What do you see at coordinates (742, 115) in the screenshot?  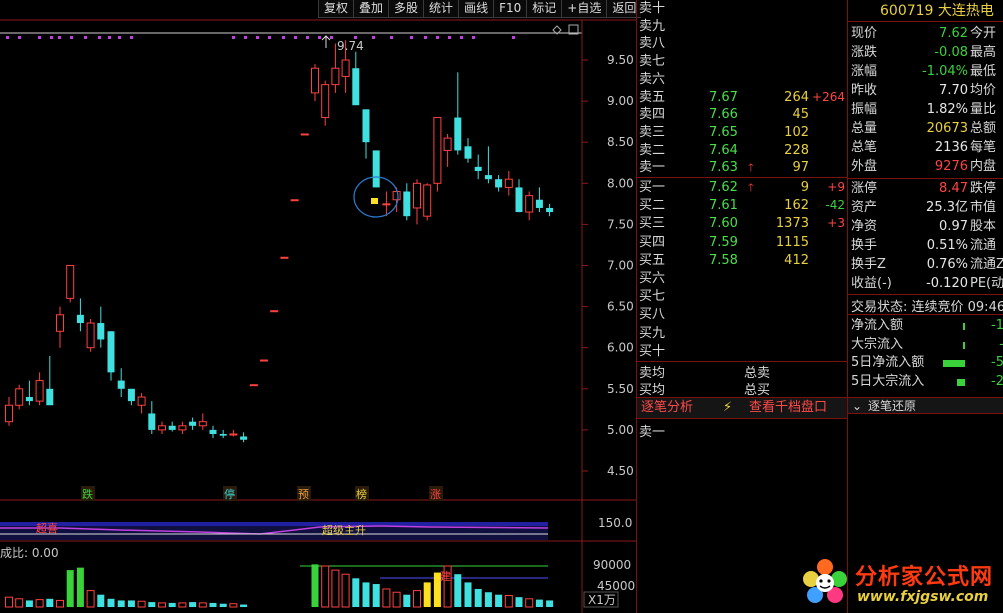 I see `ask-row: 卖四 7.66 45` at bounding box center [742, 115].